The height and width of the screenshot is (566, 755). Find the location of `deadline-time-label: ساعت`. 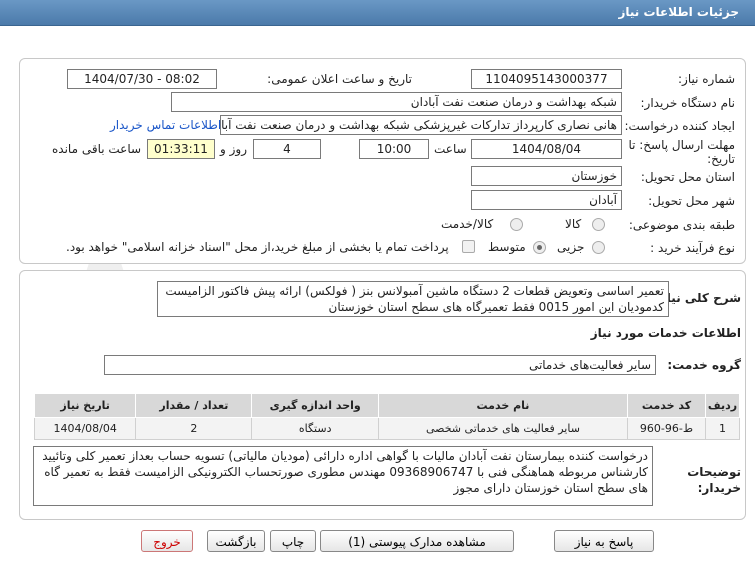

deadline-time-label: ساعت is located at coordinates (450, 149).